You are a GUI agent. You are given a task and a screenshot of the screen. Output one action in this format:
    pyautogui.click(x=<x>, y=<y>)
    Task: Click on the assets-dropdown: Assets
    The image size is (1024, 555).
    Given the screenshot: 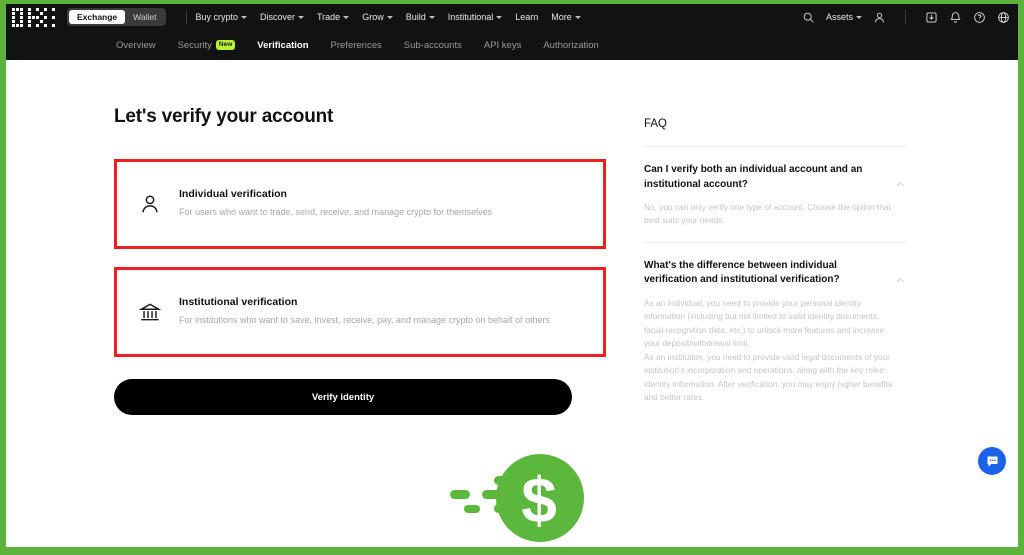 What is the action you would take?
    pyautogui.click(x=844, y=17)
    